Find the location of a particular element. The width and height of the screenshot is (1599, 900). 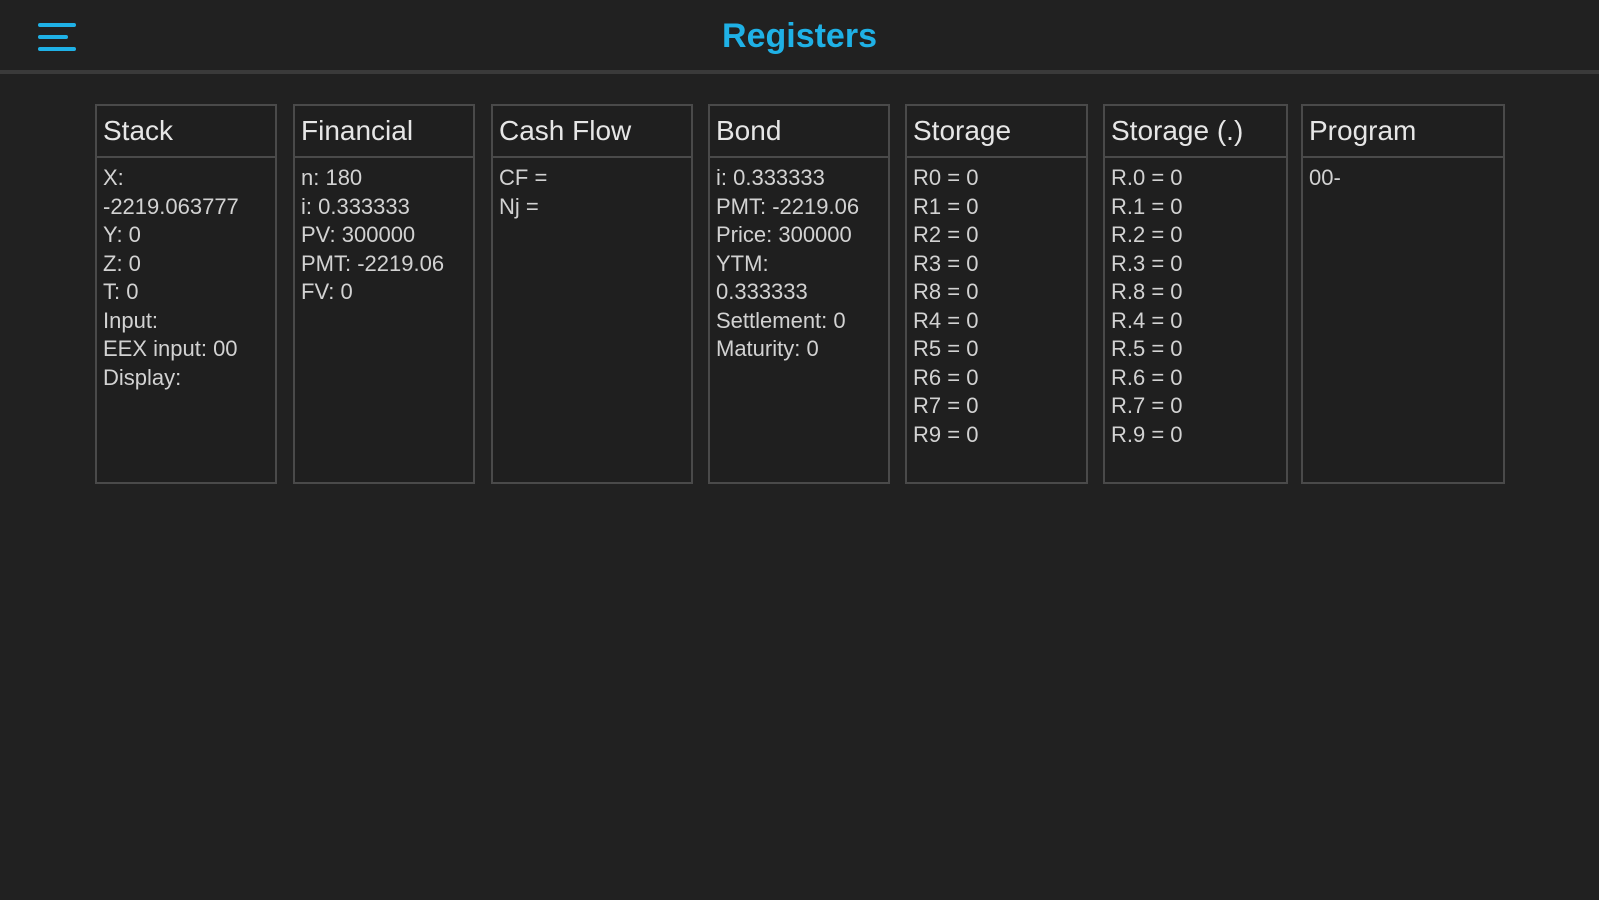

panel-program: Program 00- is located at coordinates (1403, 294).